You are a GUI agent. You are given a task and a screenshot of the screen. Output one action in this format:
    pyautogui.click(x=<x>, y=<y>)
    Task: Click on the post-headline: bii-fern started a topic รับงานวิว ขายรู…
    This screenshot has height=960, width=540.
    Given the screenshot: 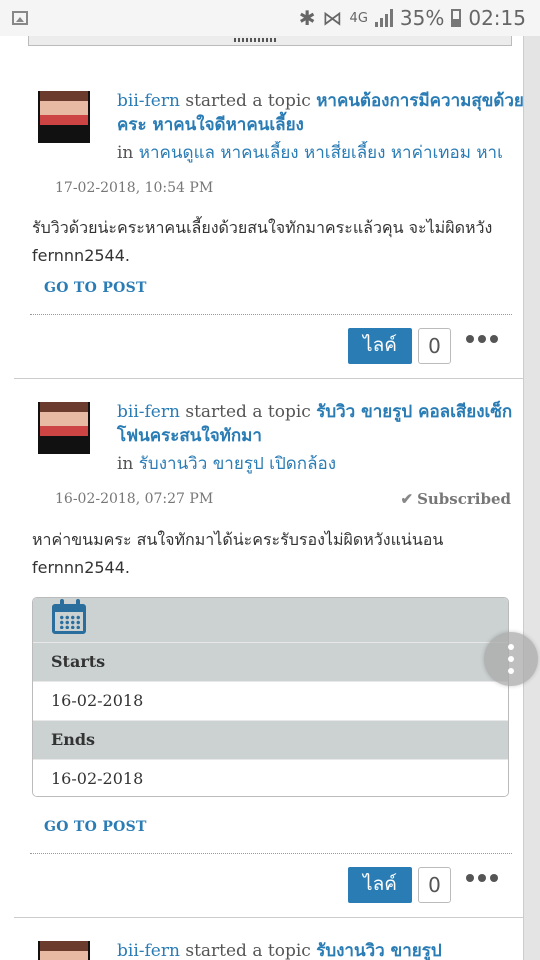 What is the action you would take?
    pyautogui.click(x=320, y=949)
    